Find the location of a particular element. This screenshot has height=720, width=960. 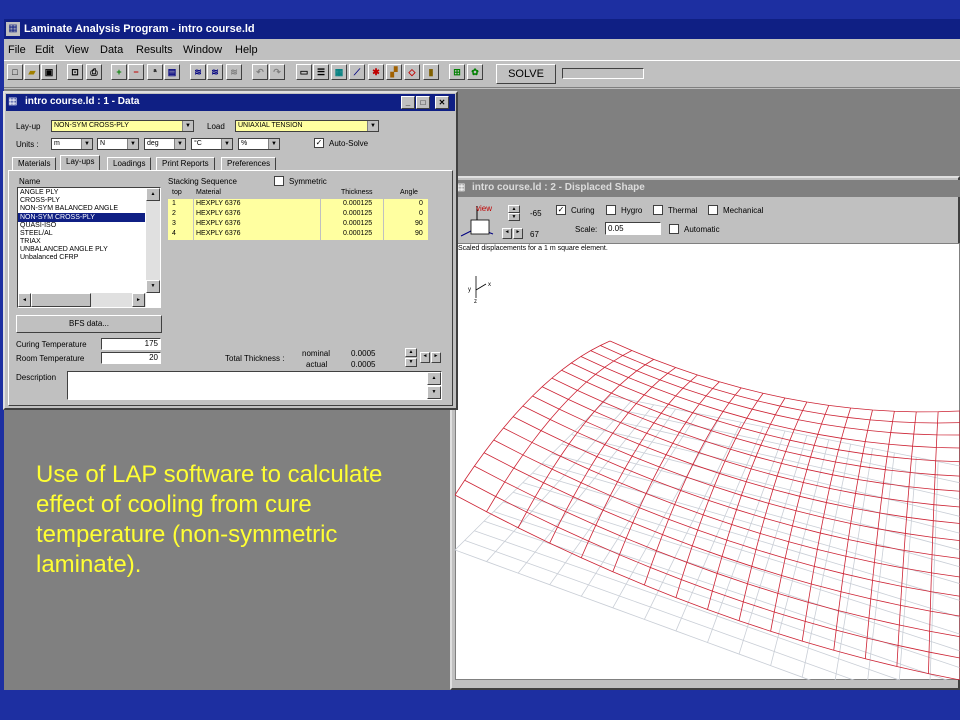

menu-file: File is located at coordinates (17, 50).